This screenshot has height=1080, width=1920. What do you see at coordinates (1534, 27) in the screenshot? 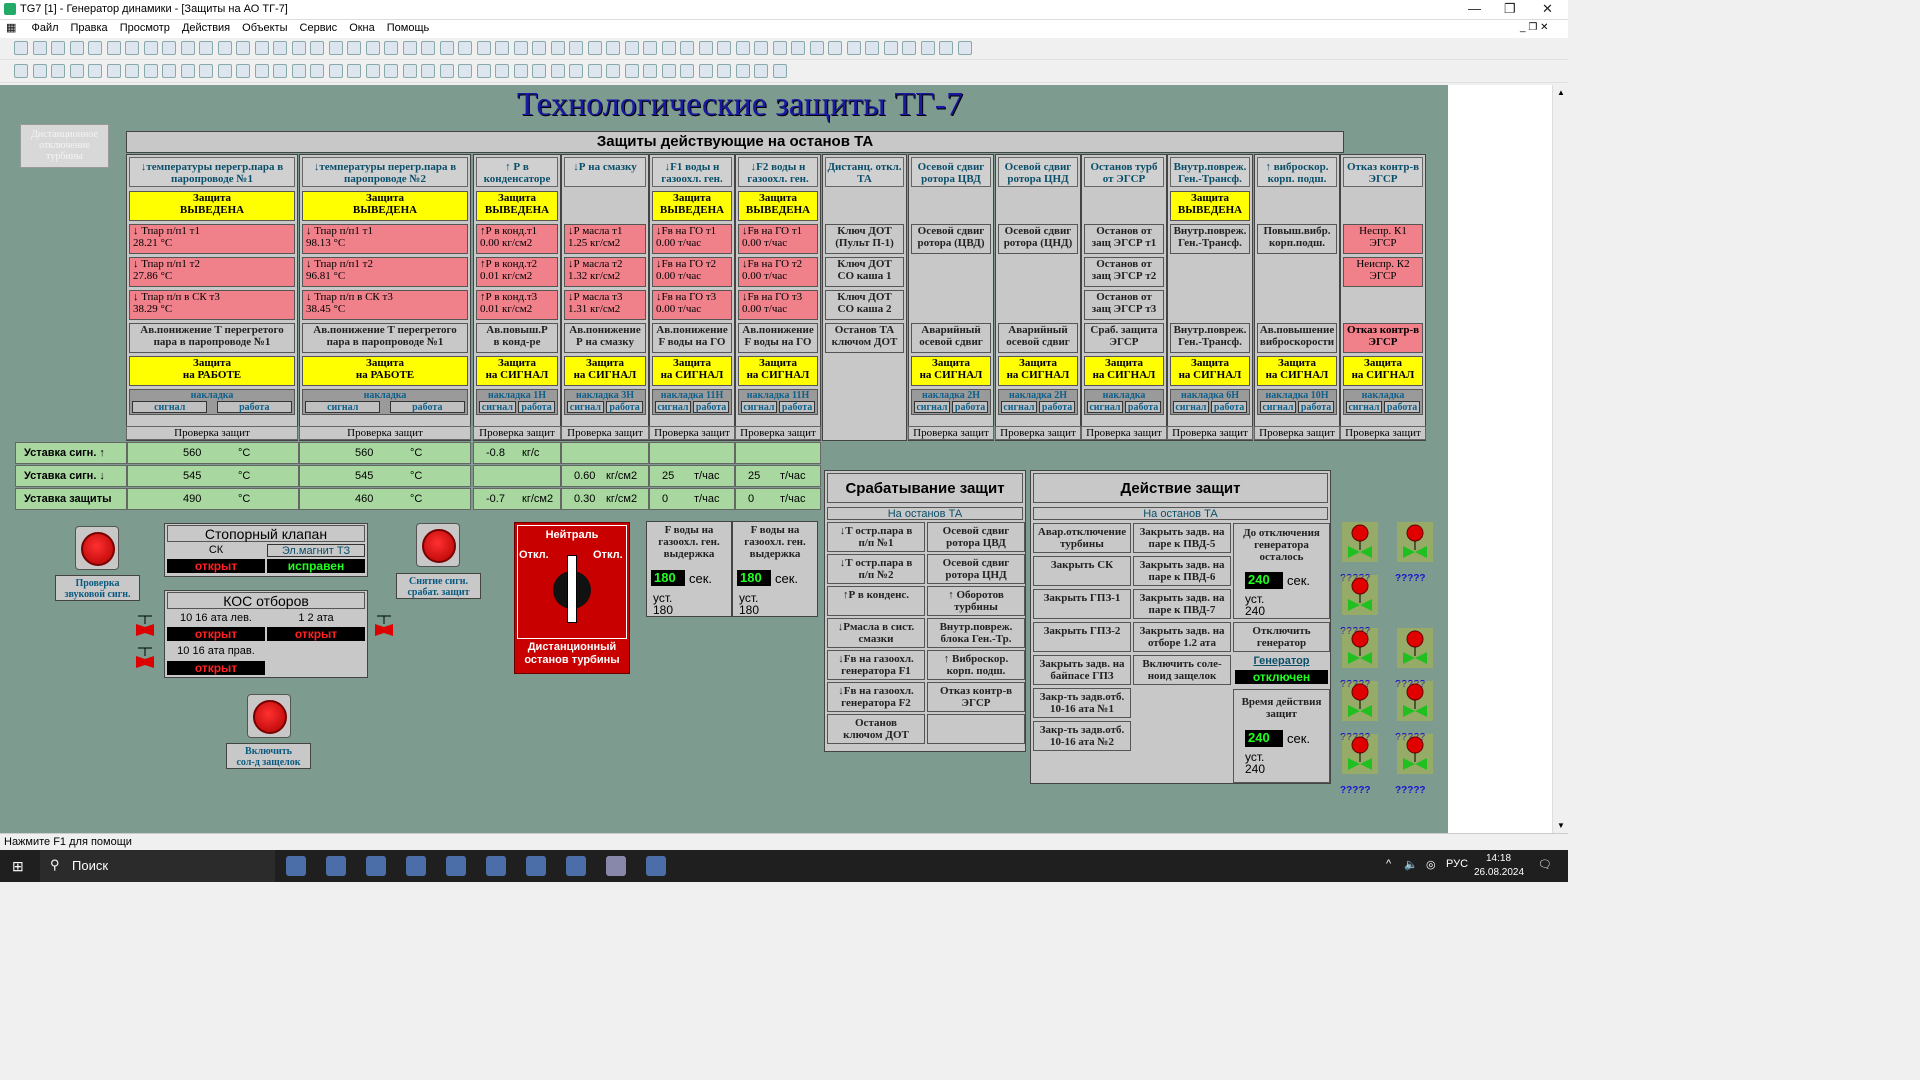
I see `doc-window-controls: _ ❐ ✕` at bounding box center [1534, 27].